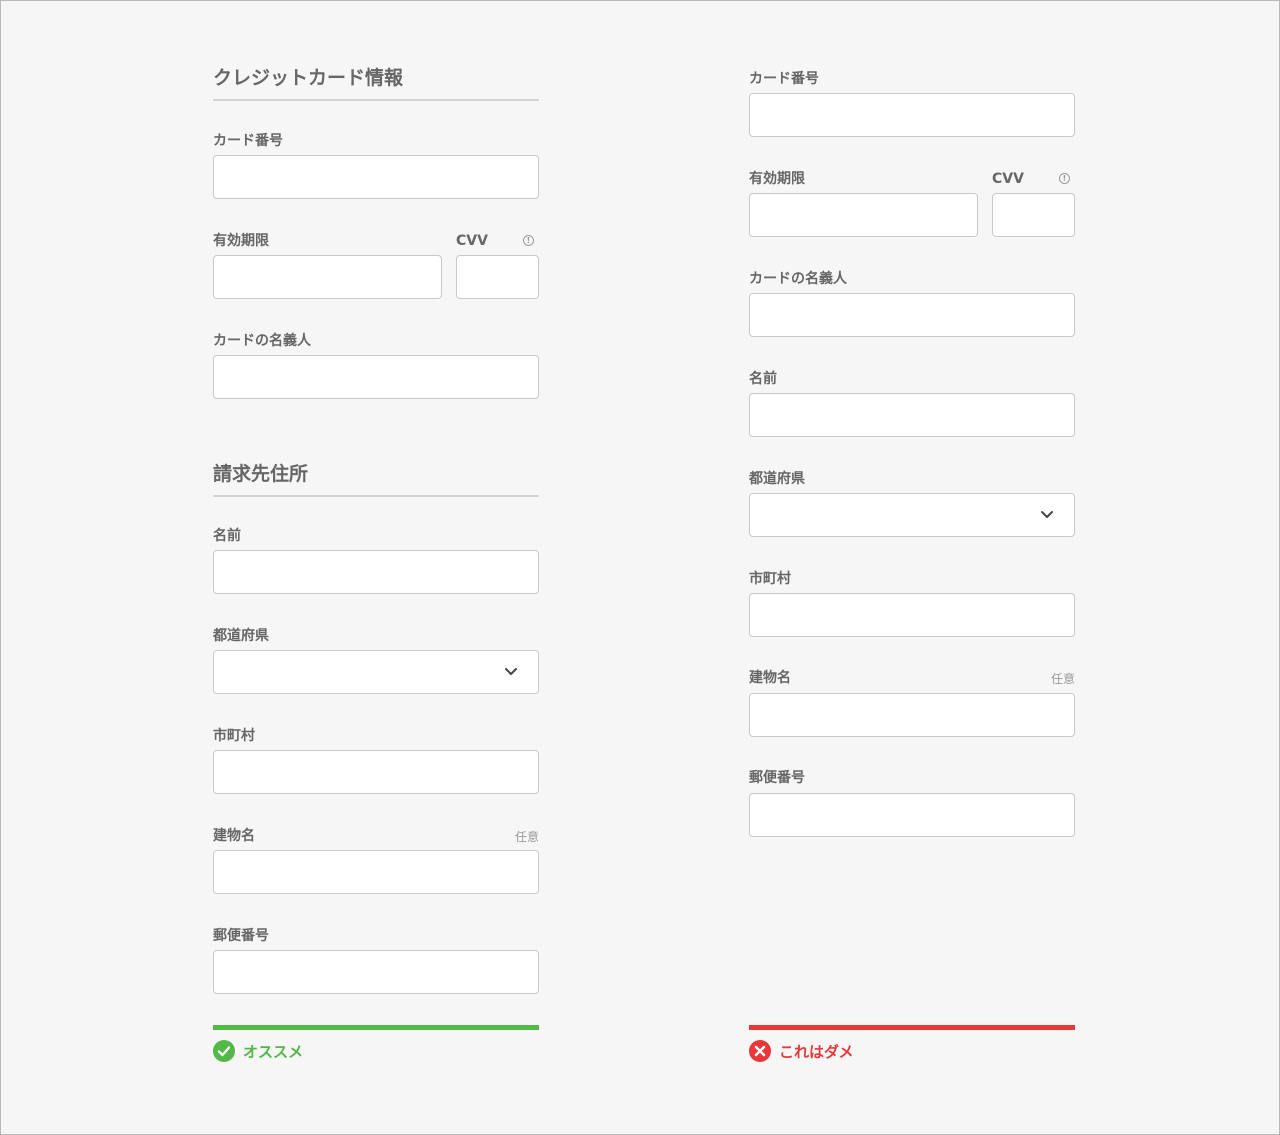 Image resolution: width=1280 pixels, height=1135 pixels. I want to click on bad-verdict-label: これはダメ, so click(816, 1051).